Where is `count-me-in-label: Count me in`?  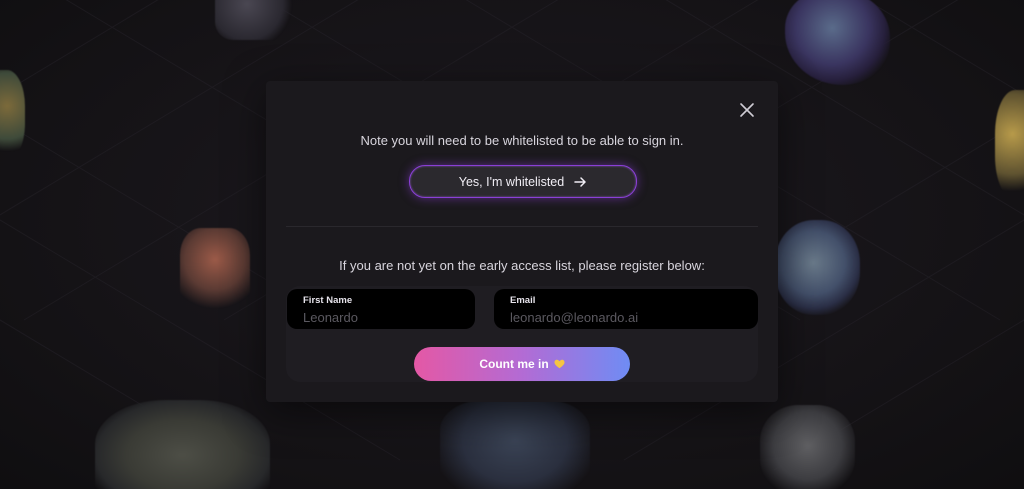 count-me-in-label: Count me in is located at coordinates (514, 364).